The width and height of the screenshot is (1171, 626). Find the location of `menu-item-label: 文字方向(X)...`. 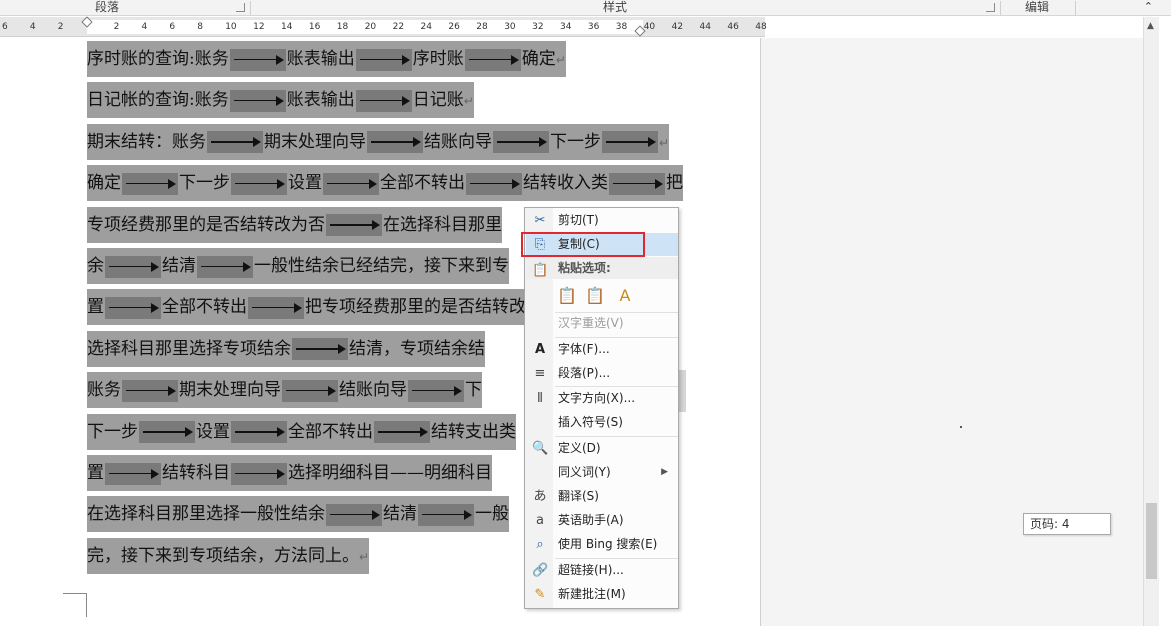

menu-item-label: 文字方向(X)... is located at coordinates (597, 398).